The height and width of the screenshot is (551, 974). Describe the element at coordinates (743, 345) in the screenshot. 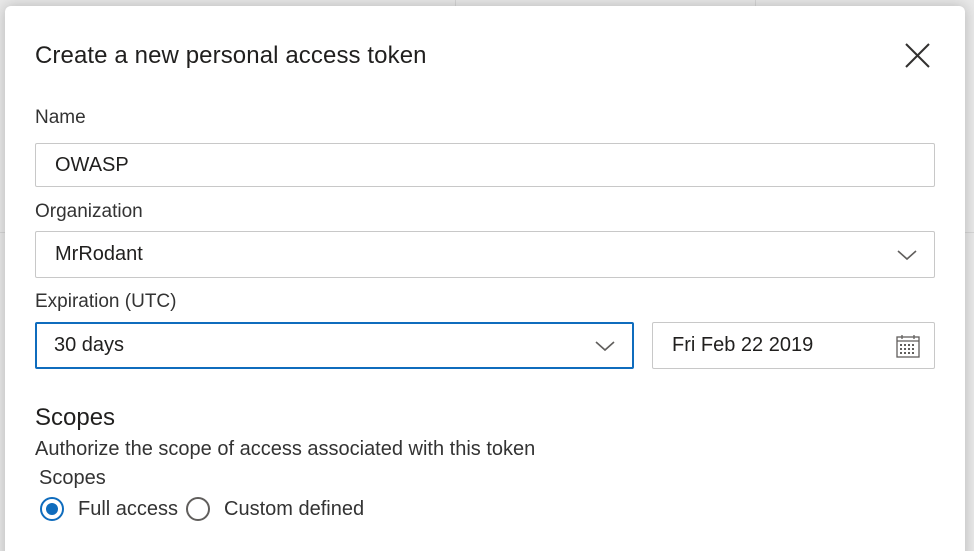

I see `expiration-date-value: Fri Feb 22 2019` at that location.